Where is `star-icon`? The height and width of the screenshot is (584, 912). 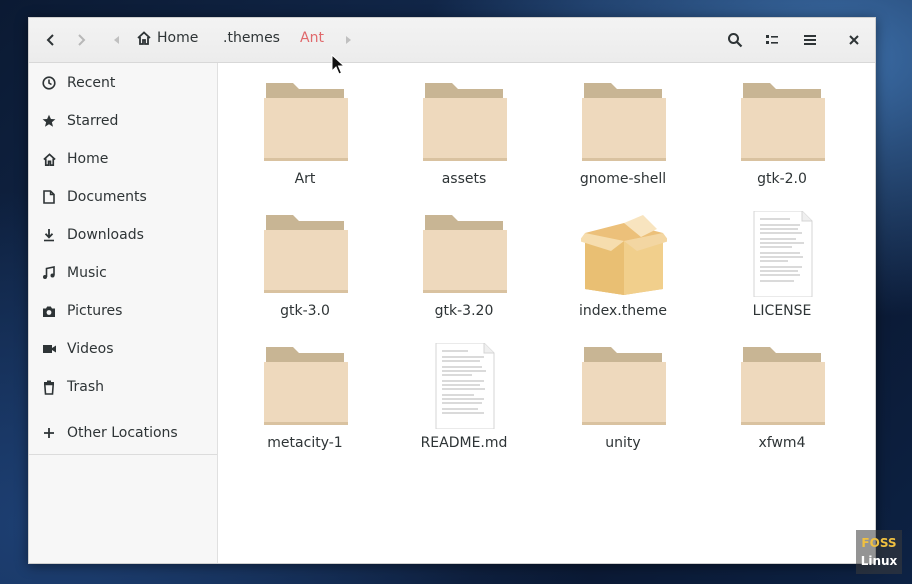
star-icon is located at coordinates (49, 121).